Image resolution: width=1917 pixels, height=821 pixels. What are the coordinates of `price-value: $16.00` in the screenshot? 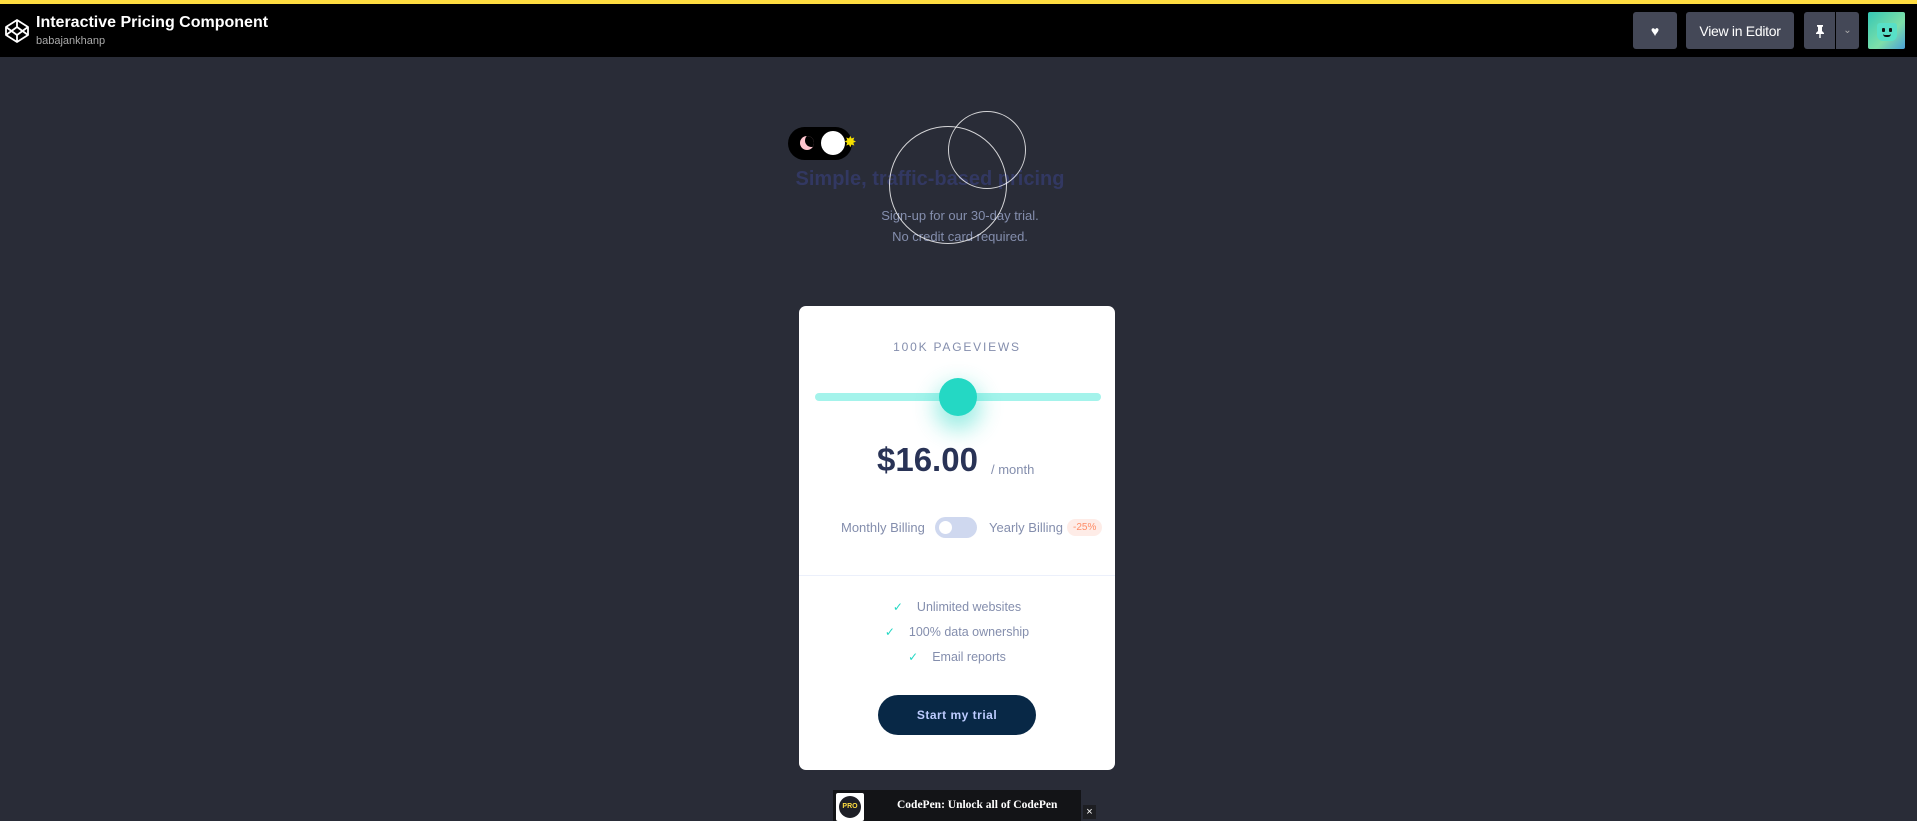 It's located at (927, 459).